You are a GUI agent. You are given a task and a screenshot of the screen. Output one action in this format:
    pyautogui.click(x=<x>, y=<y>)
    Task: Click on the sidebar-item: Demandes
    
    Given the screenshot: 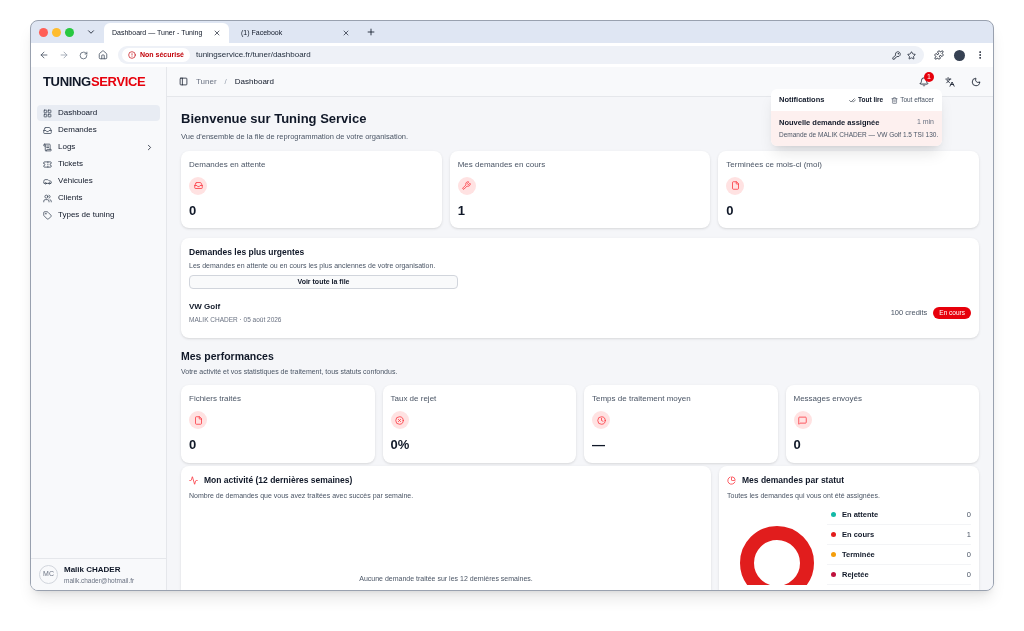 What is the action you would take?
    pyautogui.click(x=98, y=130)
    